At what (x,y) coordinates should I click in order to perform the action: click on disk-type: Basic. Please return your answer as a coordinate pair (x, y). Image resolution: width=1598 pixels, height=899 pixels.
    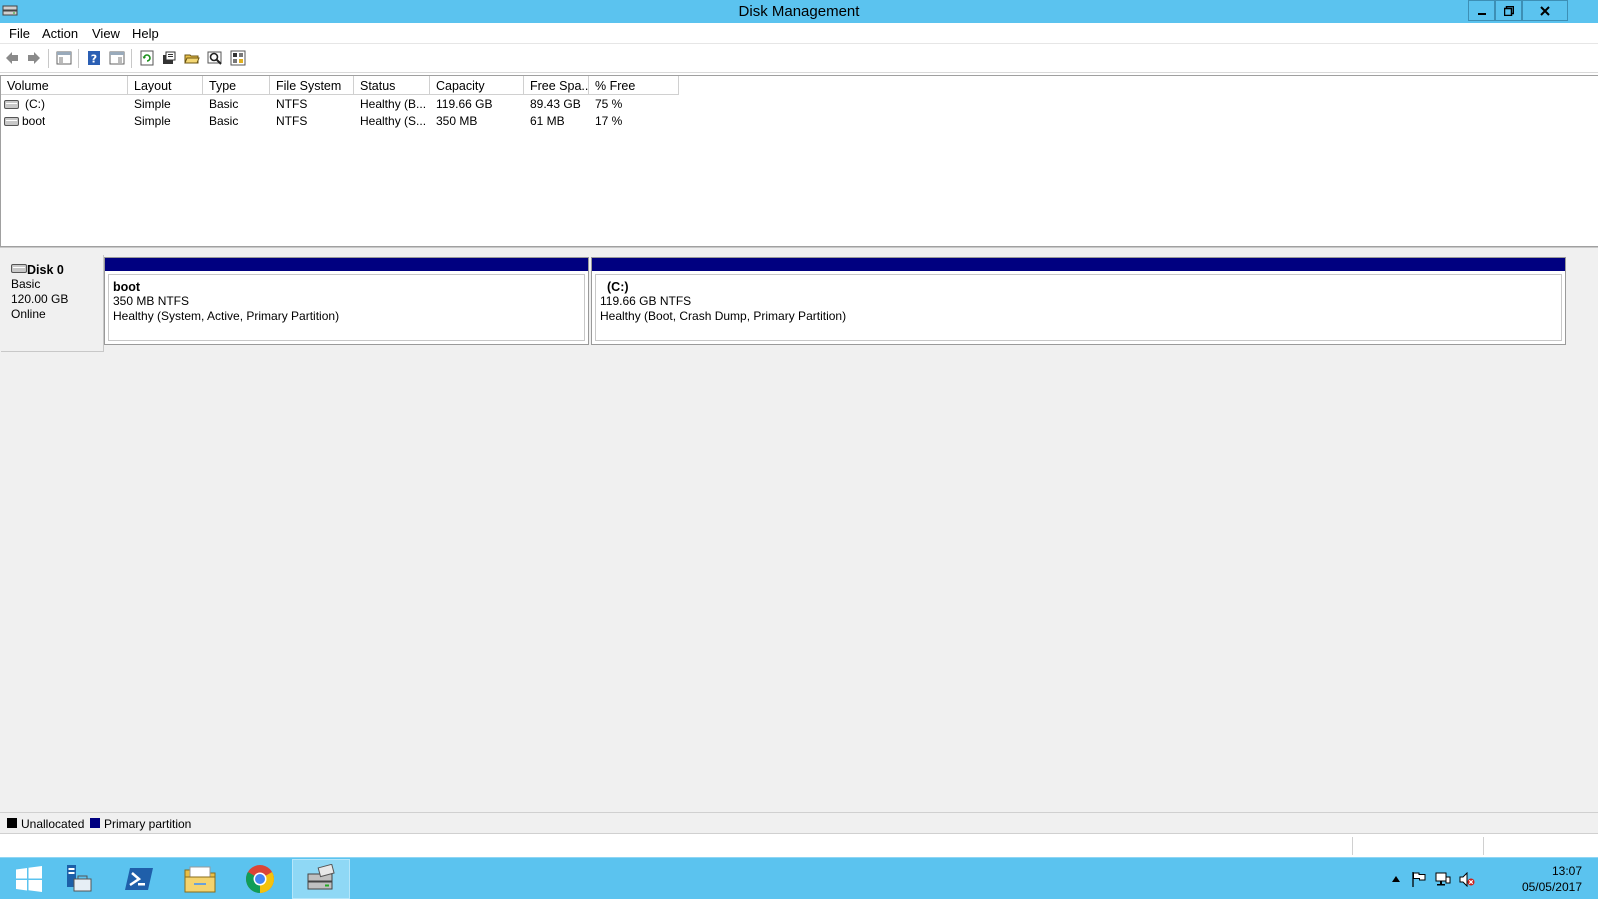
    Looking at the image, I should click on (26, 284).